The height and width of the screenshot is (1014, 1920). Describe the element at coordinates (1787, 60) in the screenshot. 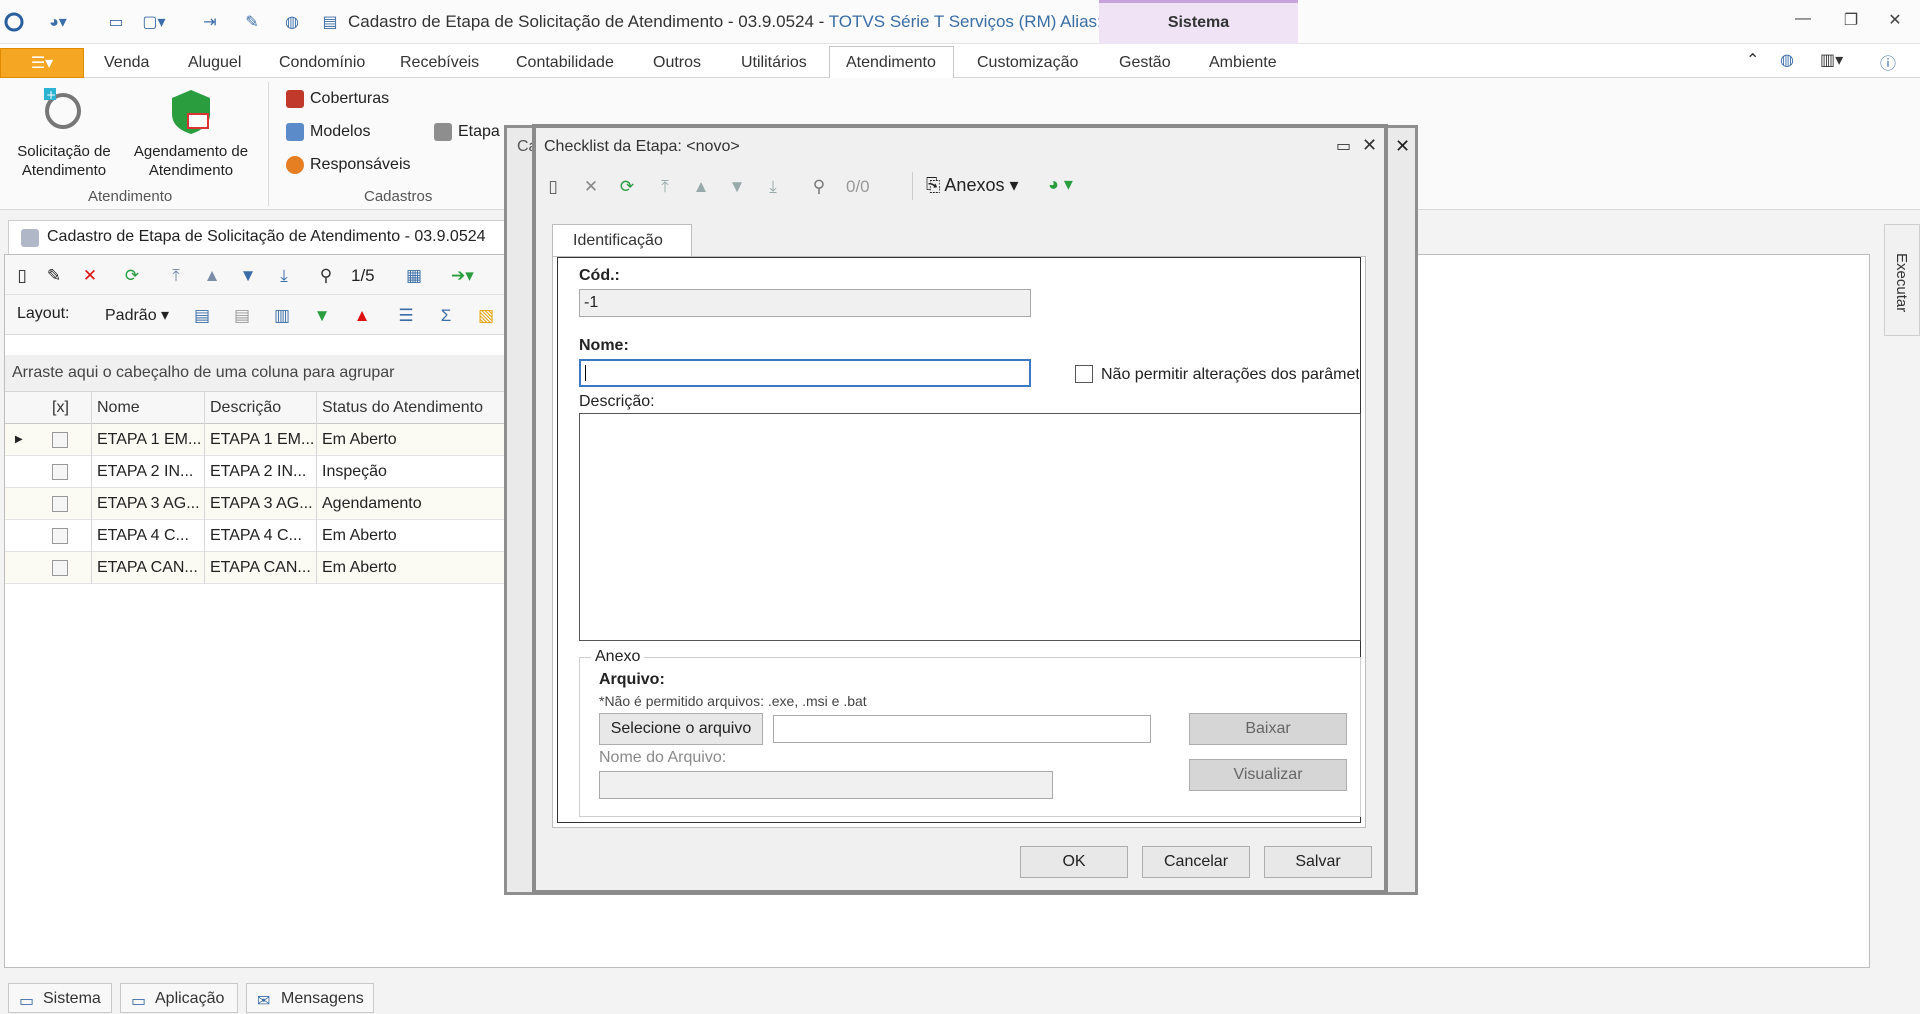

I see `web-help-icon: ◍` at that location.